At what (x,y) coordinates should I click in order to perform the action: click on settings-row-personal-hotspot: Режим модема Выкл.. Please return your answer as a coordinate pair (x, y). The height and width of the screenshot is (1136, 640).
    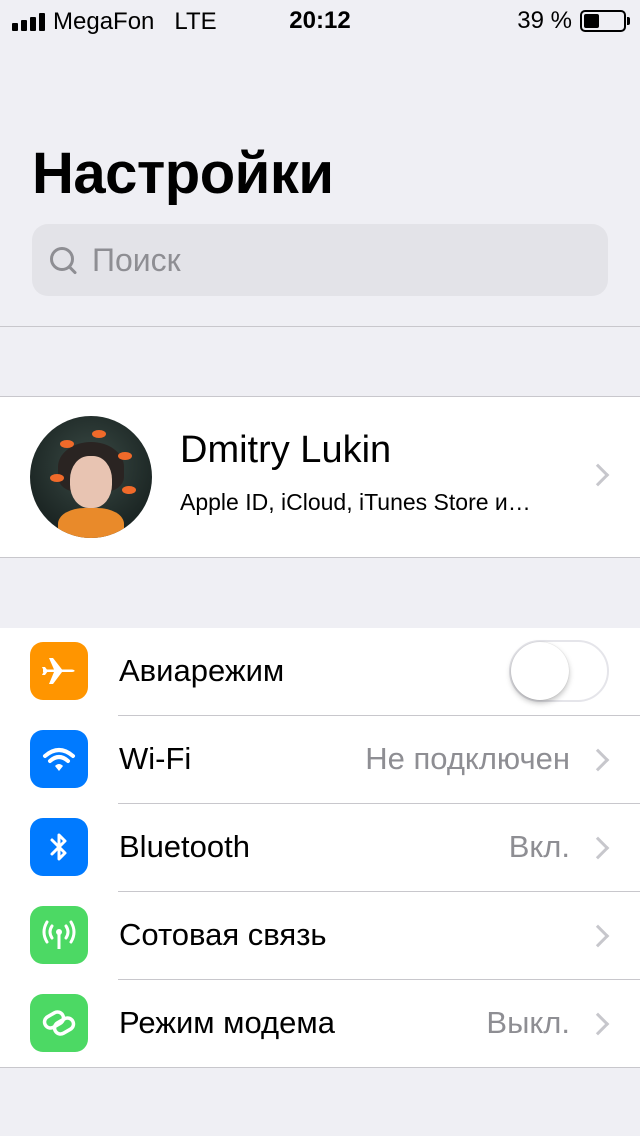
    Looking at the image, I should click on (320, 1024).